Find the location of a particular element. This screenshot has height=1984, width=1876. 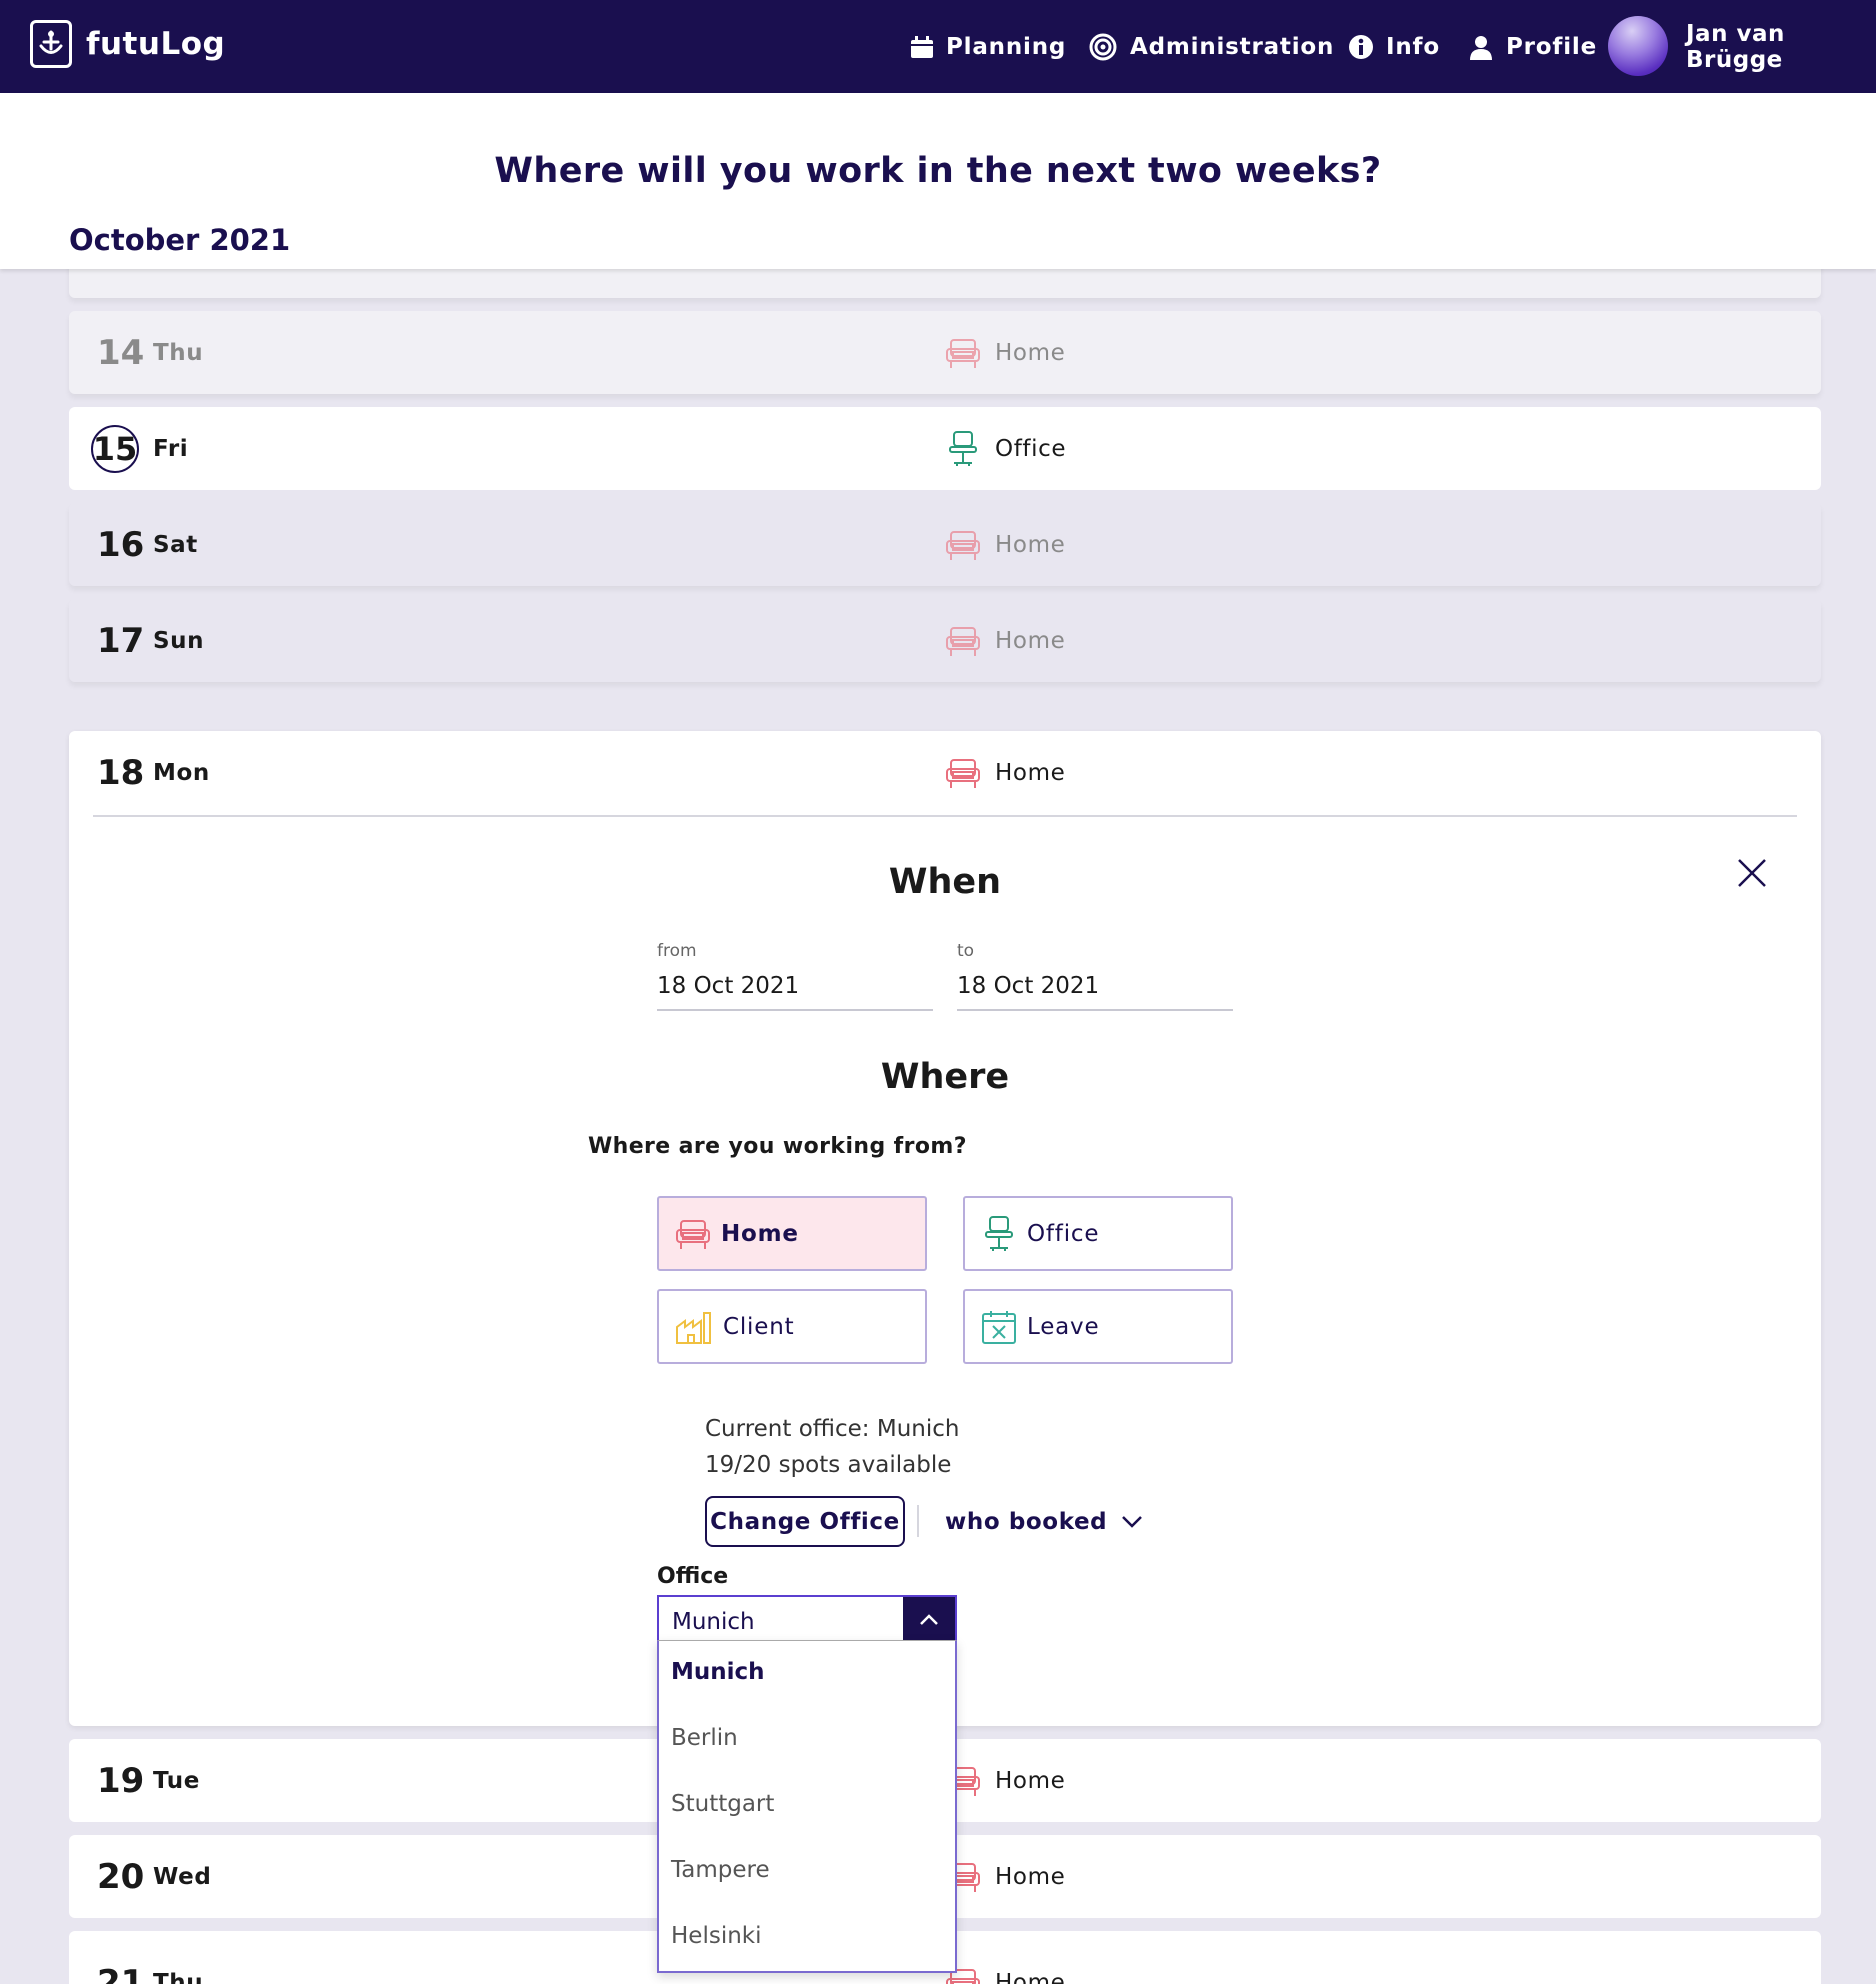

chevron-down-icon is located at coordinates (1132, 1522).